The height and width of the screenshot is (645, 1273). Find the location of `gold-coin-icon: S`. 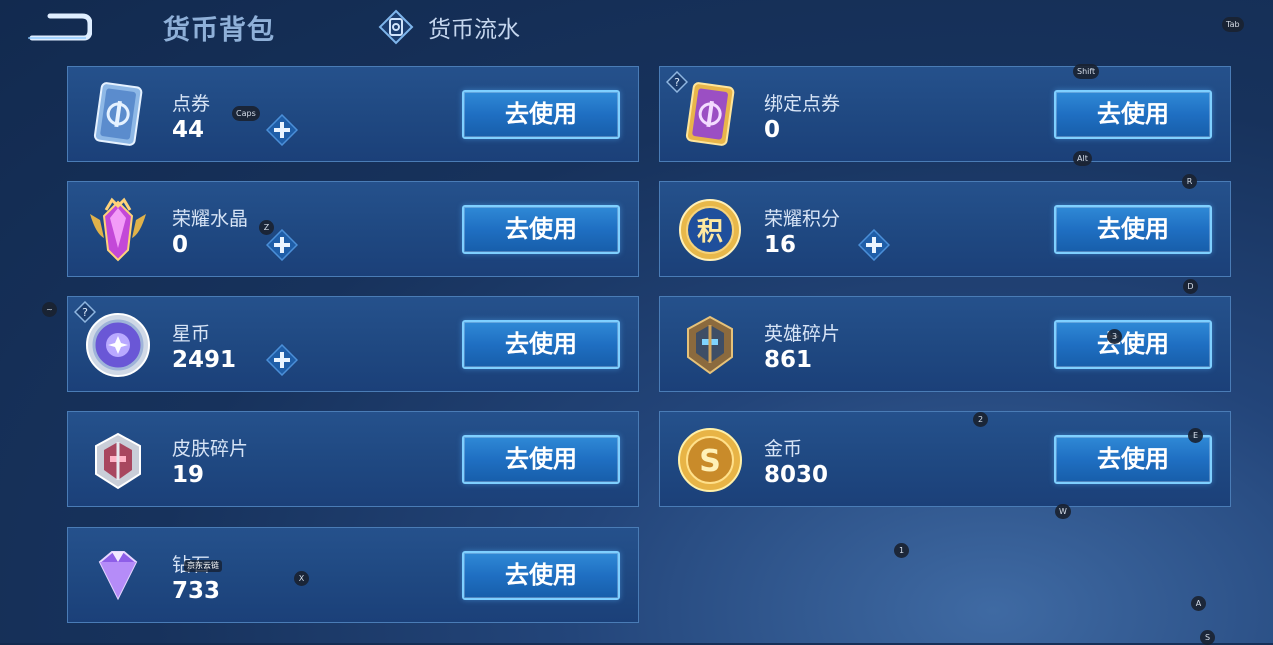

gold-coin-icon: S is located at coordinates (710, 460).